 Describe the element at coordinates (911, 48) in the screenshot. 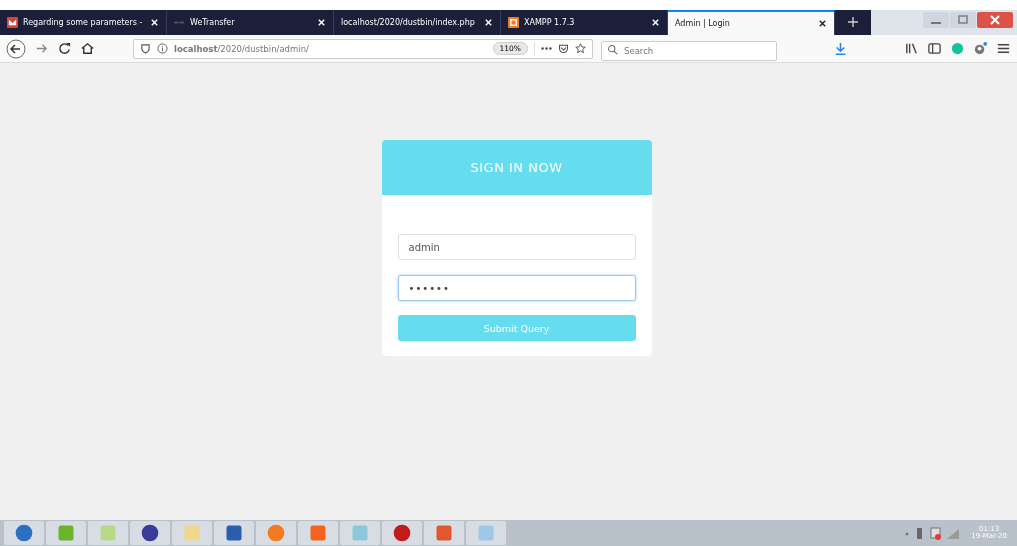

I see `library-icon` at that location.